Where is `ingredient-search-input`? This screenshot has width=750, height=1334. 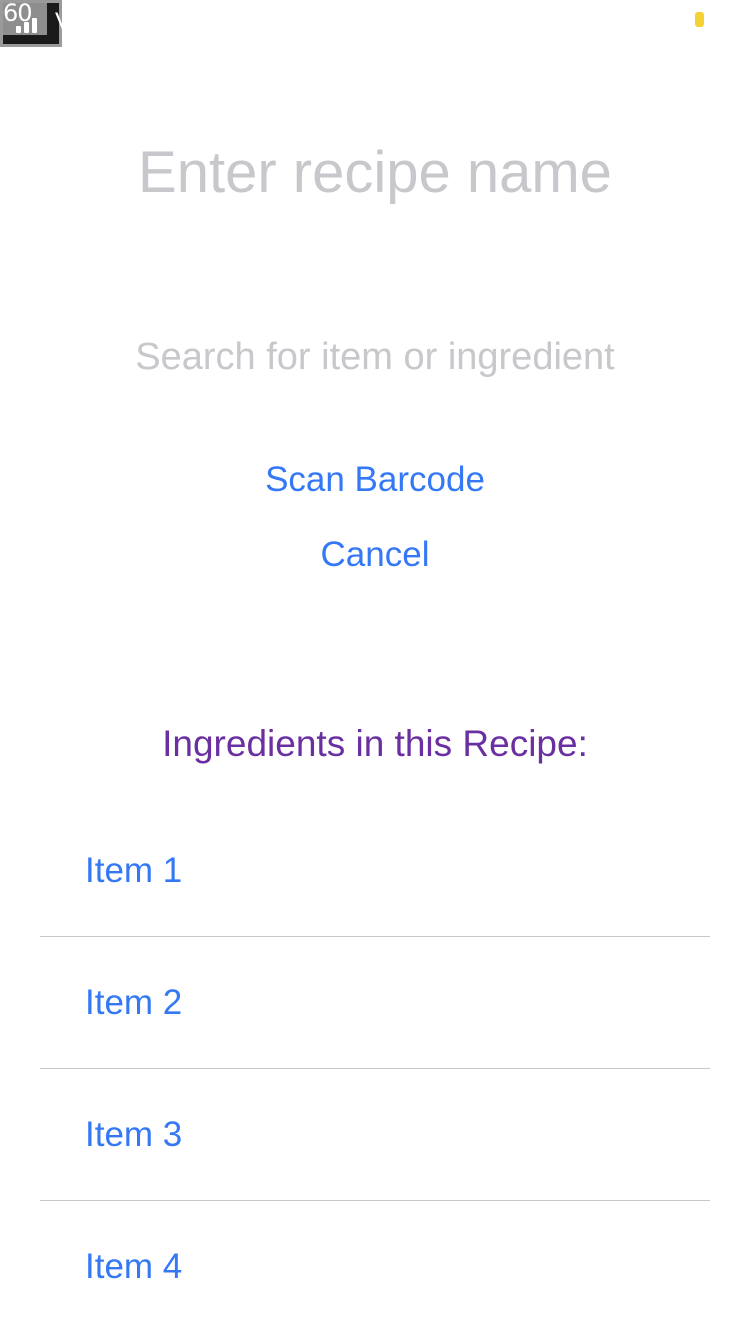
ingredient-search-input is located at coordinates (375, 357).